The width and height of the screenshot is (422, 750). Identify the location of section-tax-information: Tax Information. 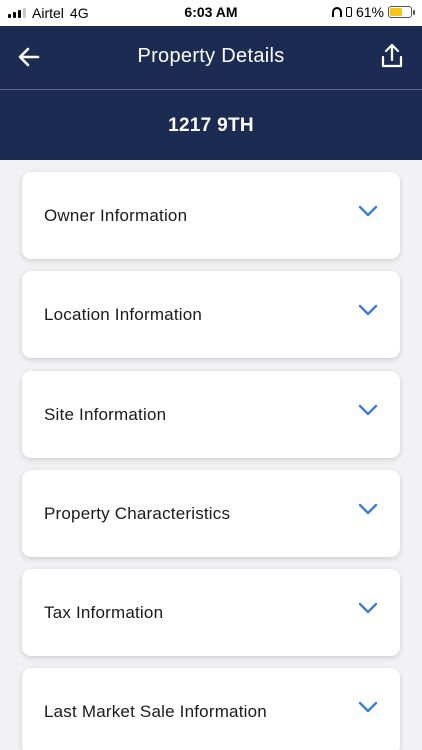
(211, 612).